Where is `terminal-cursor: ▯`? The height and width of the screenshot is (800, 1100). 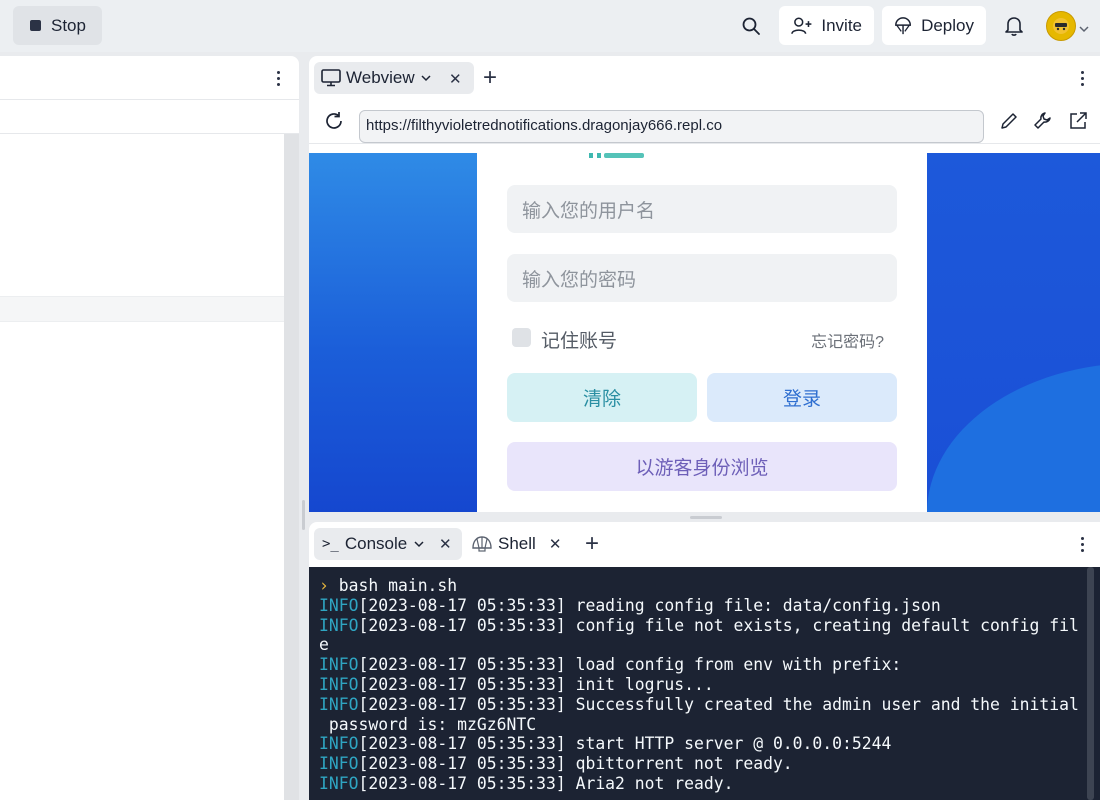
terminal-cursor: ▯ is located at coordinates (324, 797).